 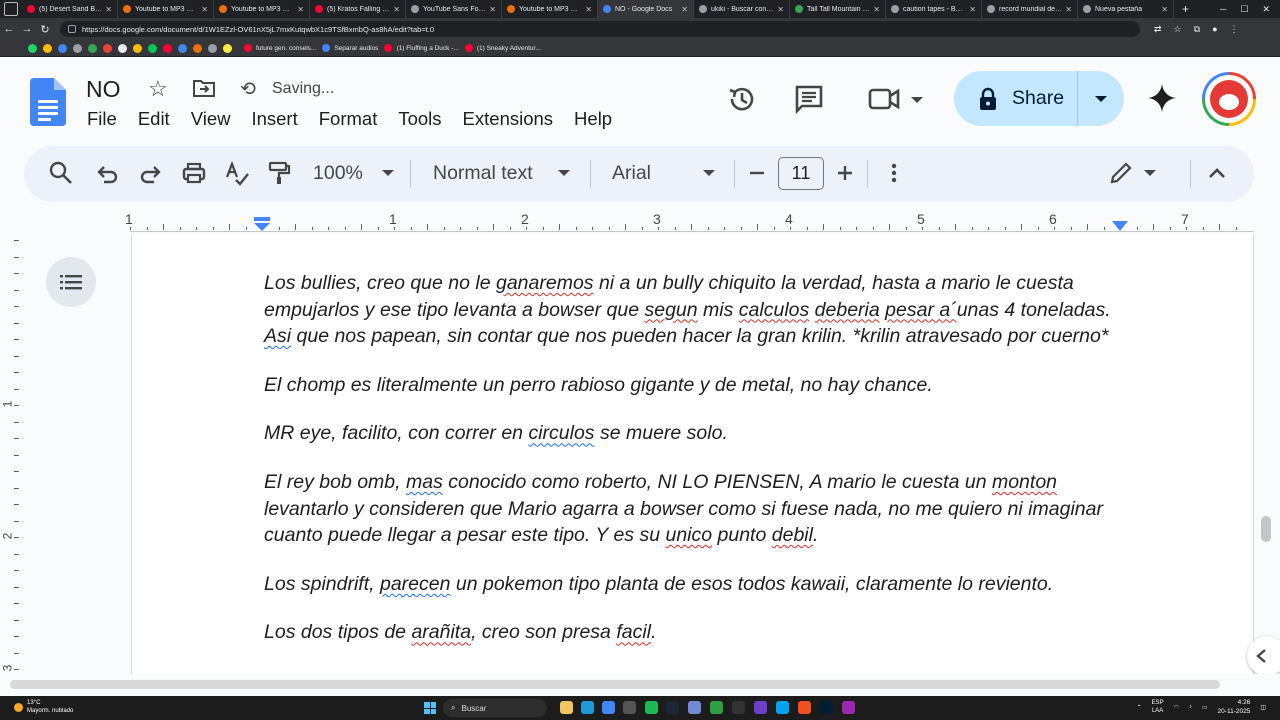 I want to click on browser-tab: record mundial de s... ✕, so click(x=1030, y=9).